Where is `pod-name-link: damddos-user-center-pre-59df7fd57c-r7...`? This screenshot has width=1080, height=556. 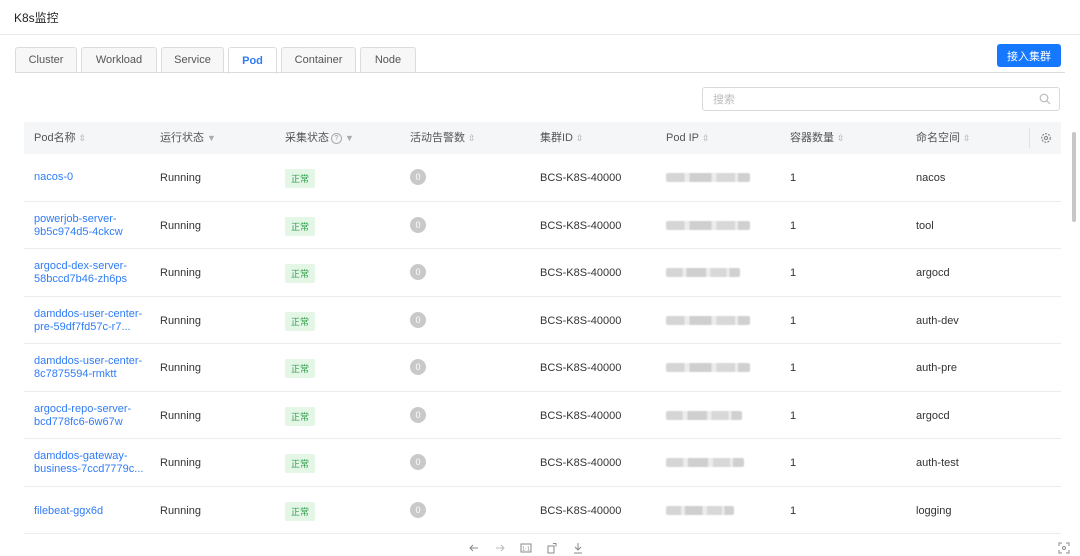 pod-name-link: damddos-user-center-pre-59df7fd57c-r7... is located at coordinates (90, 321).